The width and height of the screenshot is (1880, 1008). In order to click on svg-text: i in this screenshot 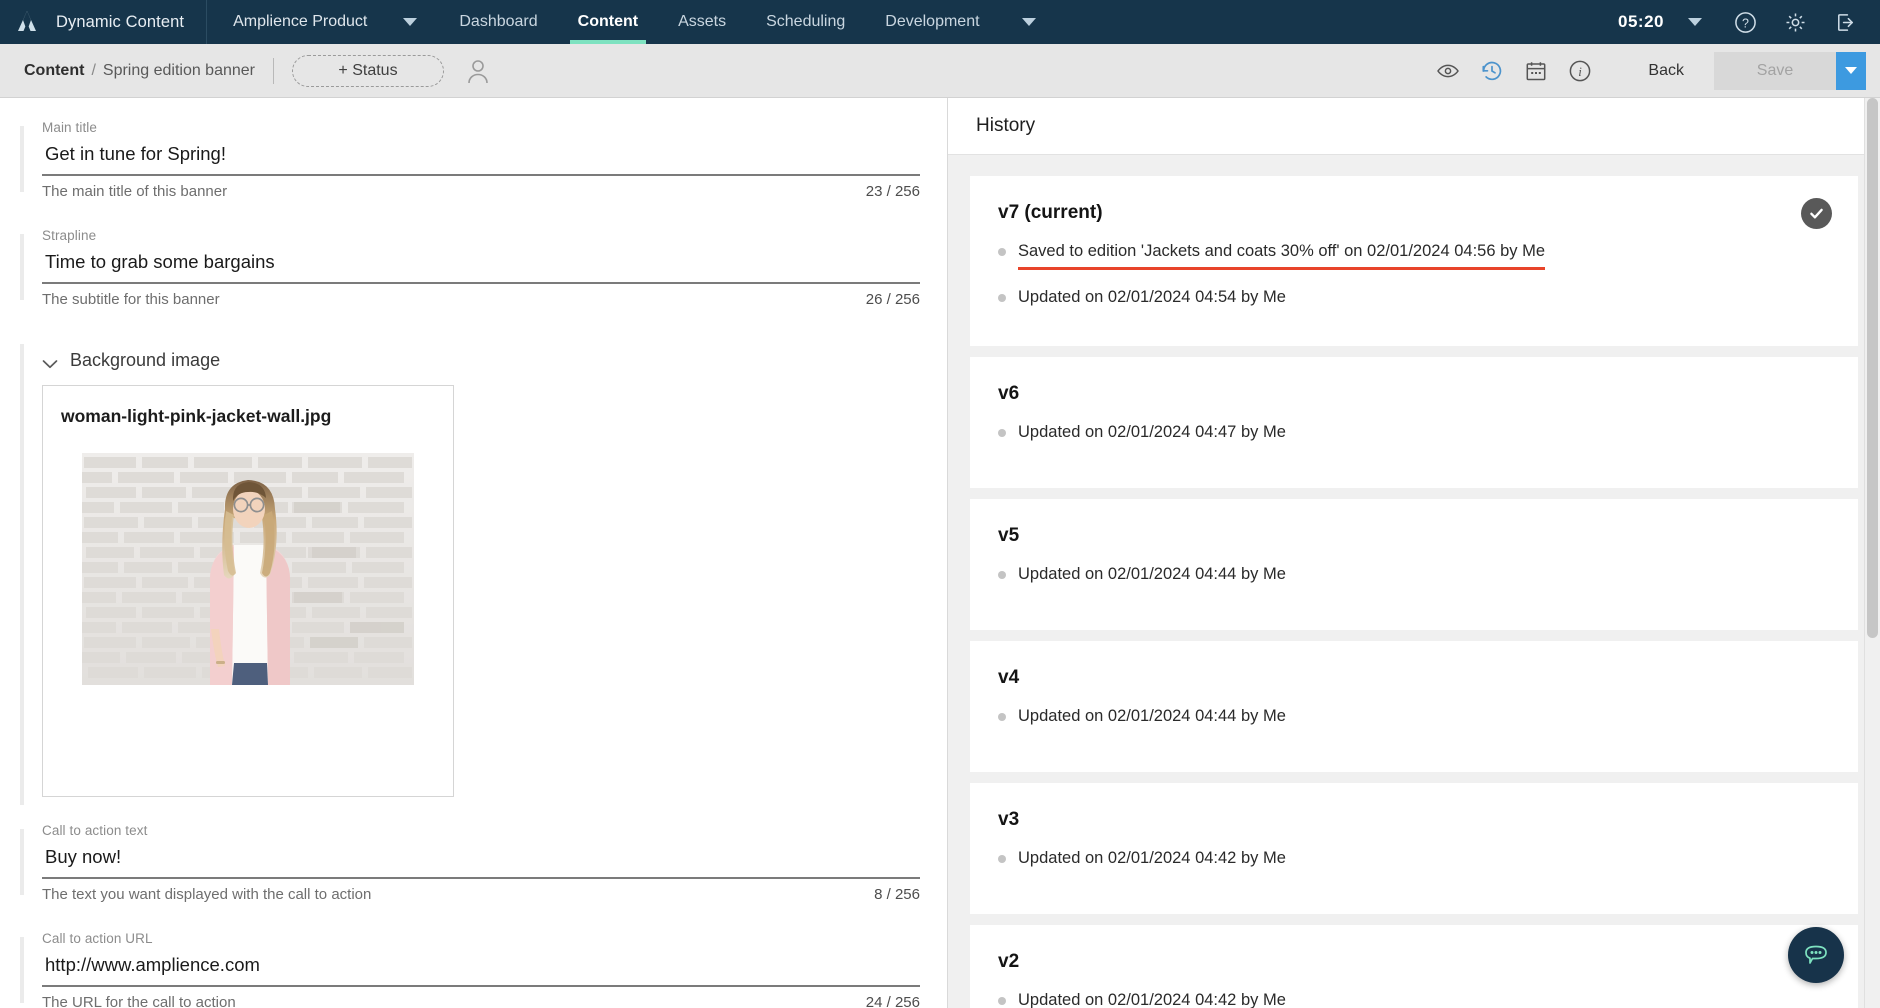, I will do `click(1581, 71)`.